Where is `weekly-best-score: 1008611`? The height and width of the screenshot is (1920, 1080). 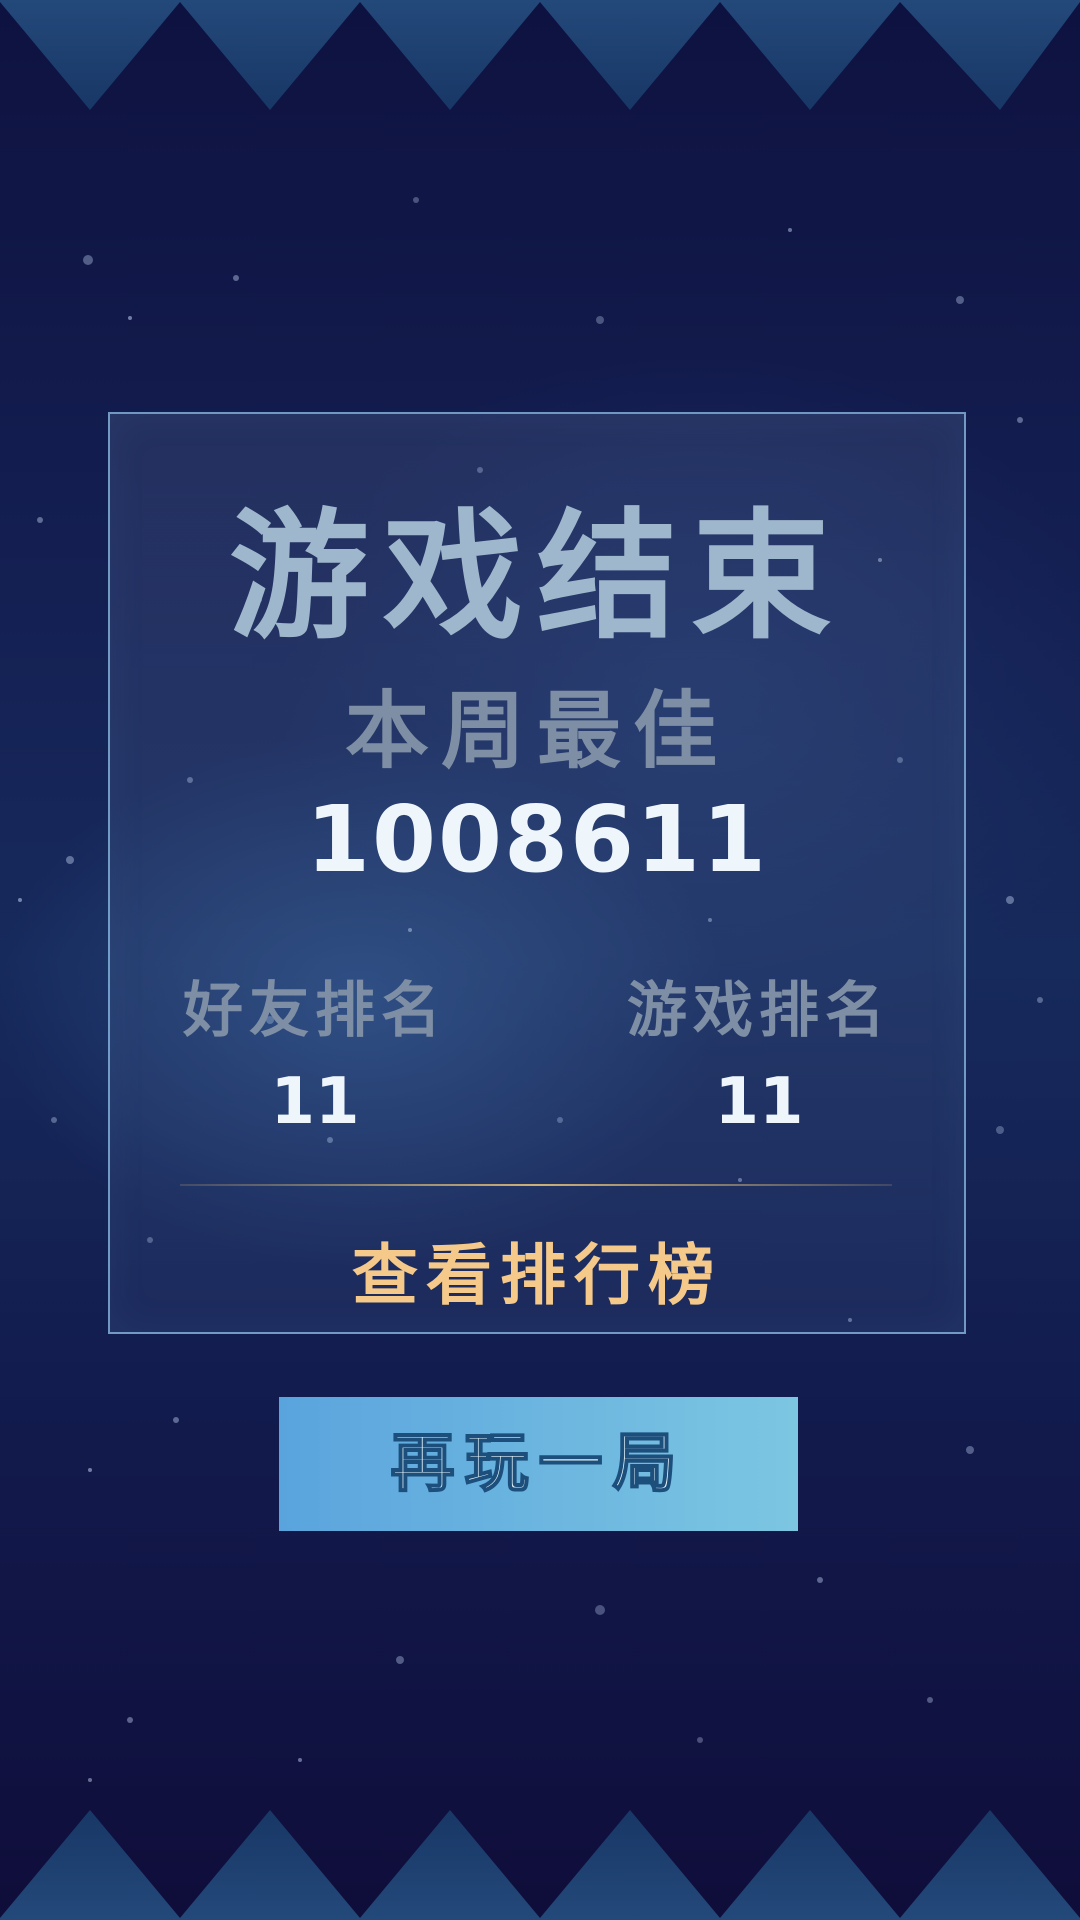
weekly-best-score: 1008611 is located at coordinates (537, 839).